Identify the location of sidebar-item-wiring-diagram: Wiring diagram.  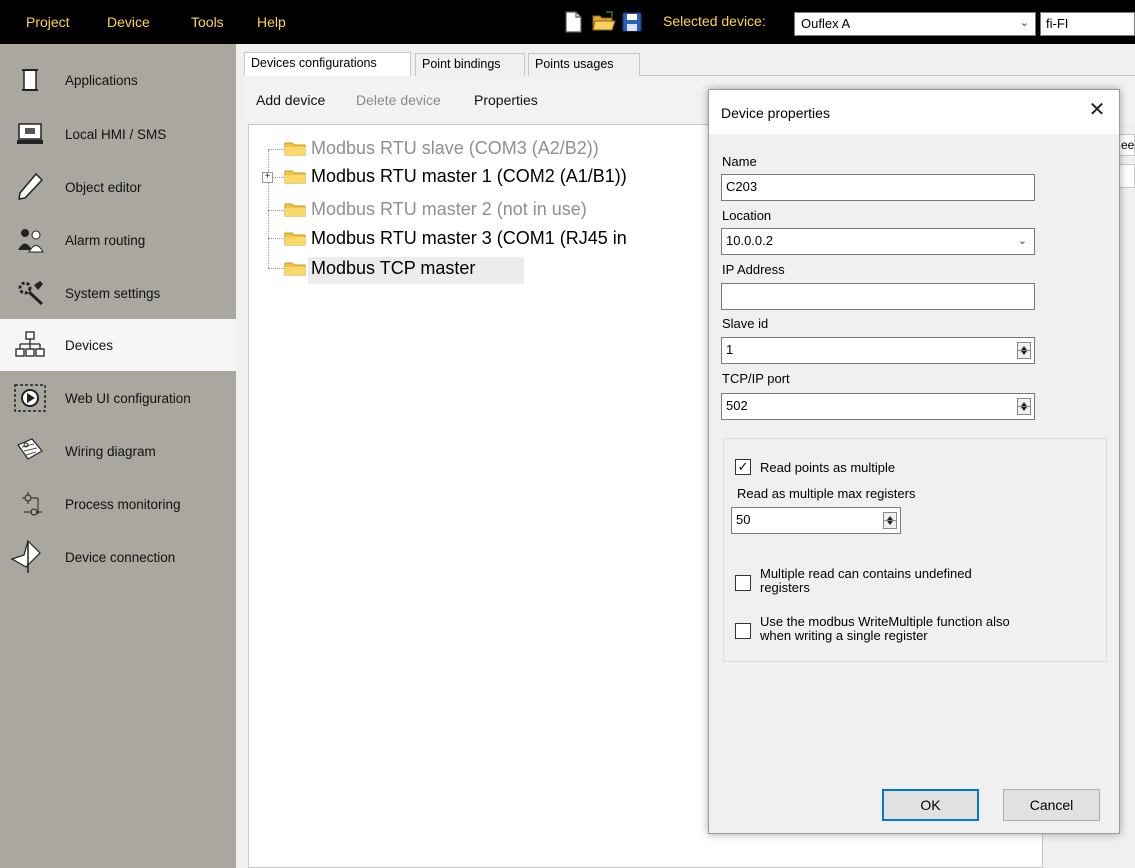
(118, 451).